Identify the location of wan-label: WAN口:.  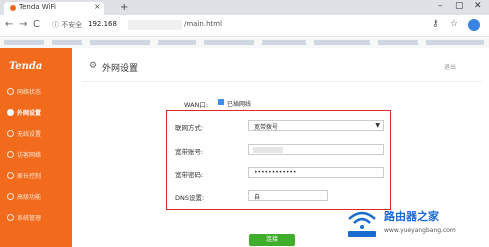
(196, 105).